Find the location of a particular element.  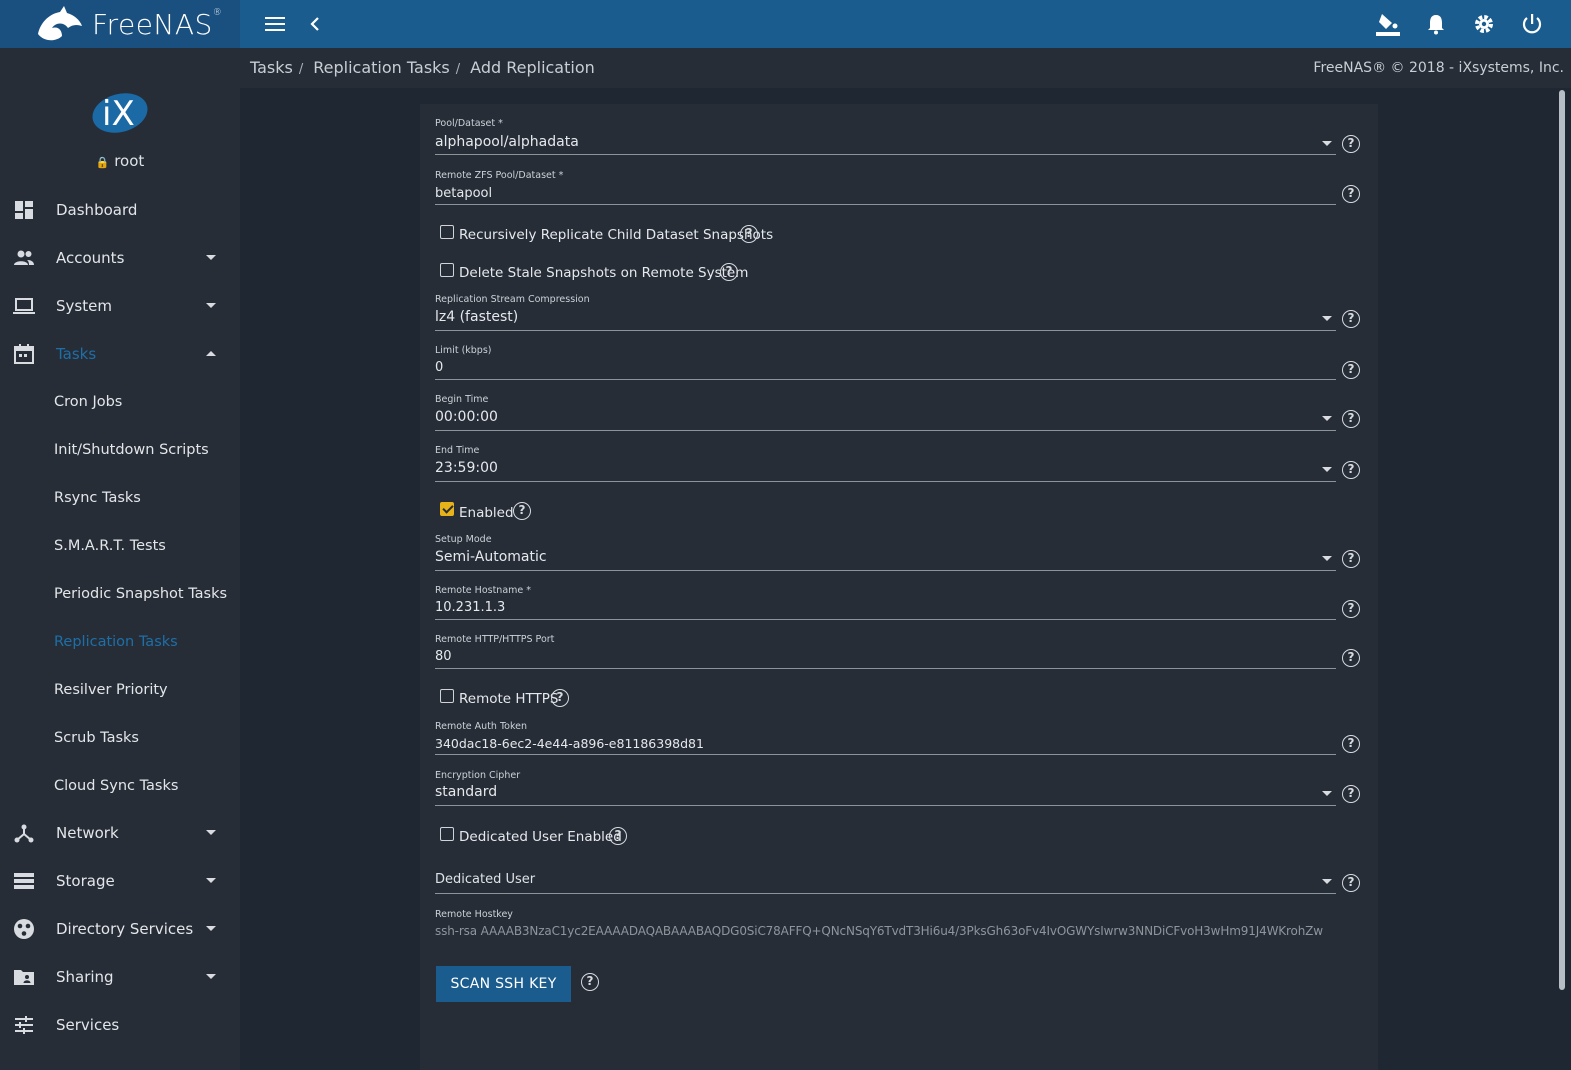

folder-shared-icon is located at coordinates (24, 977).